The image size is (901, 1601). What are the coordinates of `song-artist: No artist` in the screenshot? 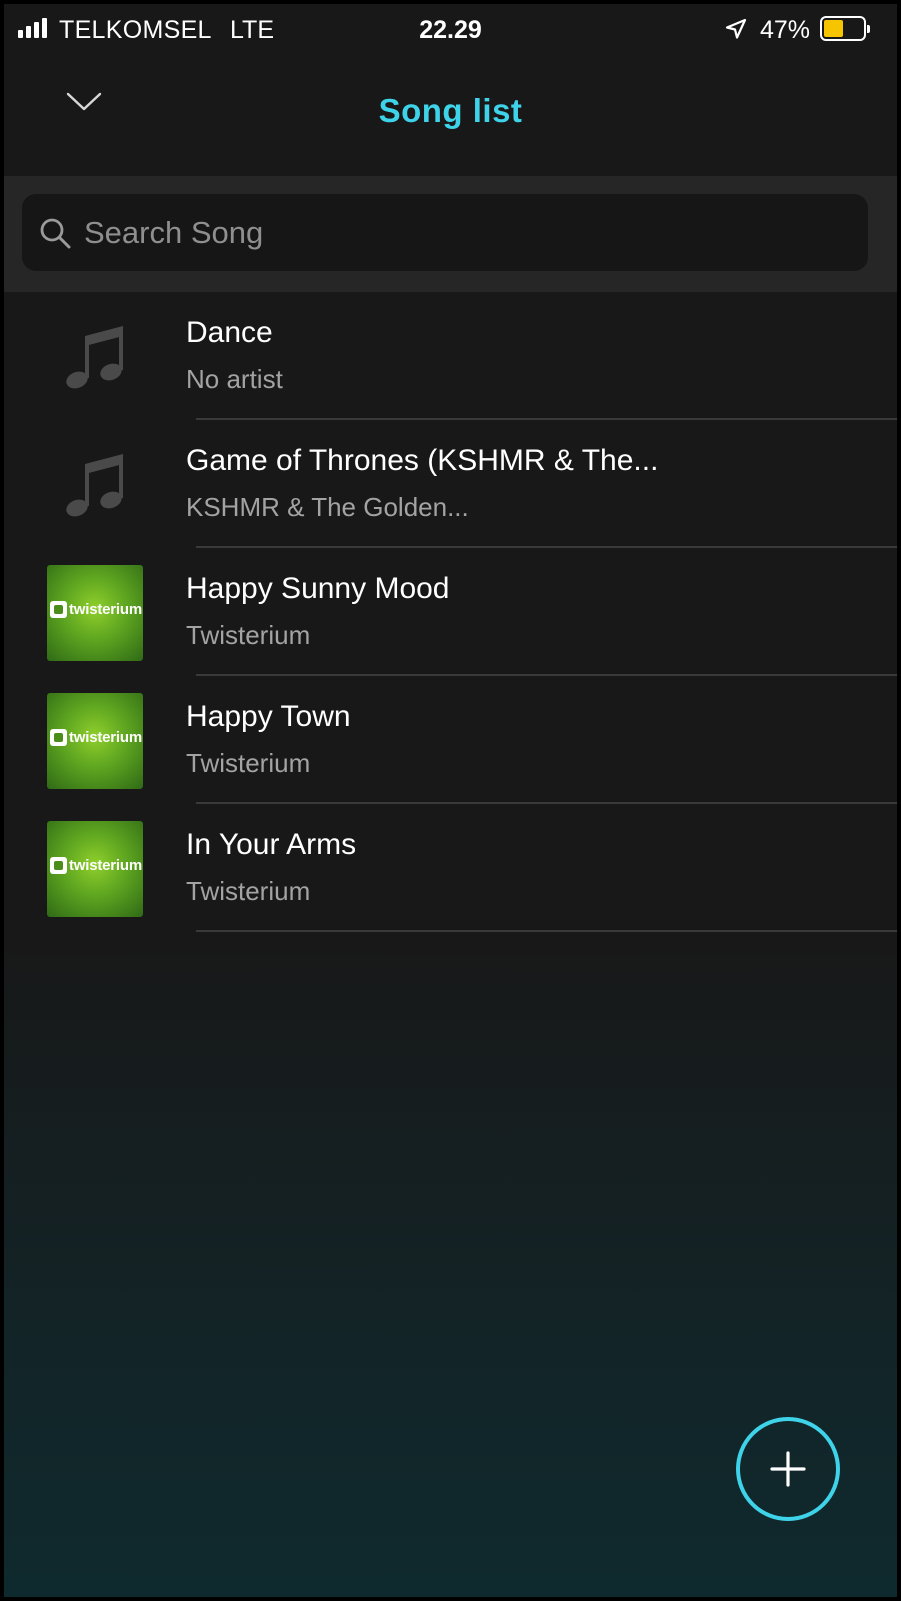 It's located at (234, 379).